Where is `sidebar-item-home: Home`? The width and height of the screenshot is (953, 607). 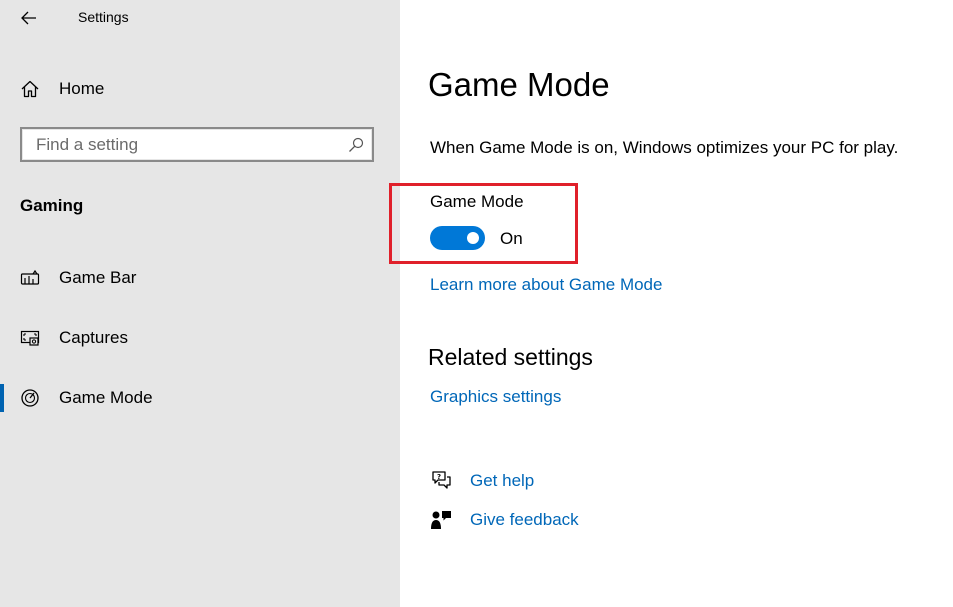 sidebar-item-home: Home is located at coordinates (200, 89).